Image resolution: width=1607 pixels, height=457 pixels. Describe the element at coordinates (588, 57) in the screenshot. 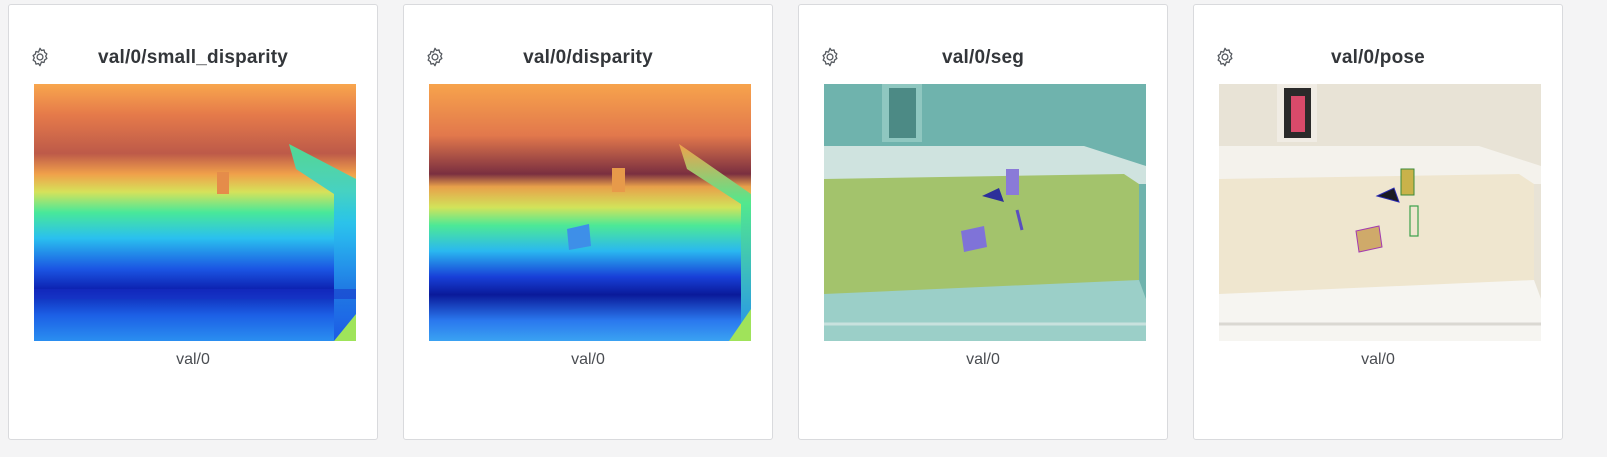

I see `panel-title: val/0/disparity` at that location.